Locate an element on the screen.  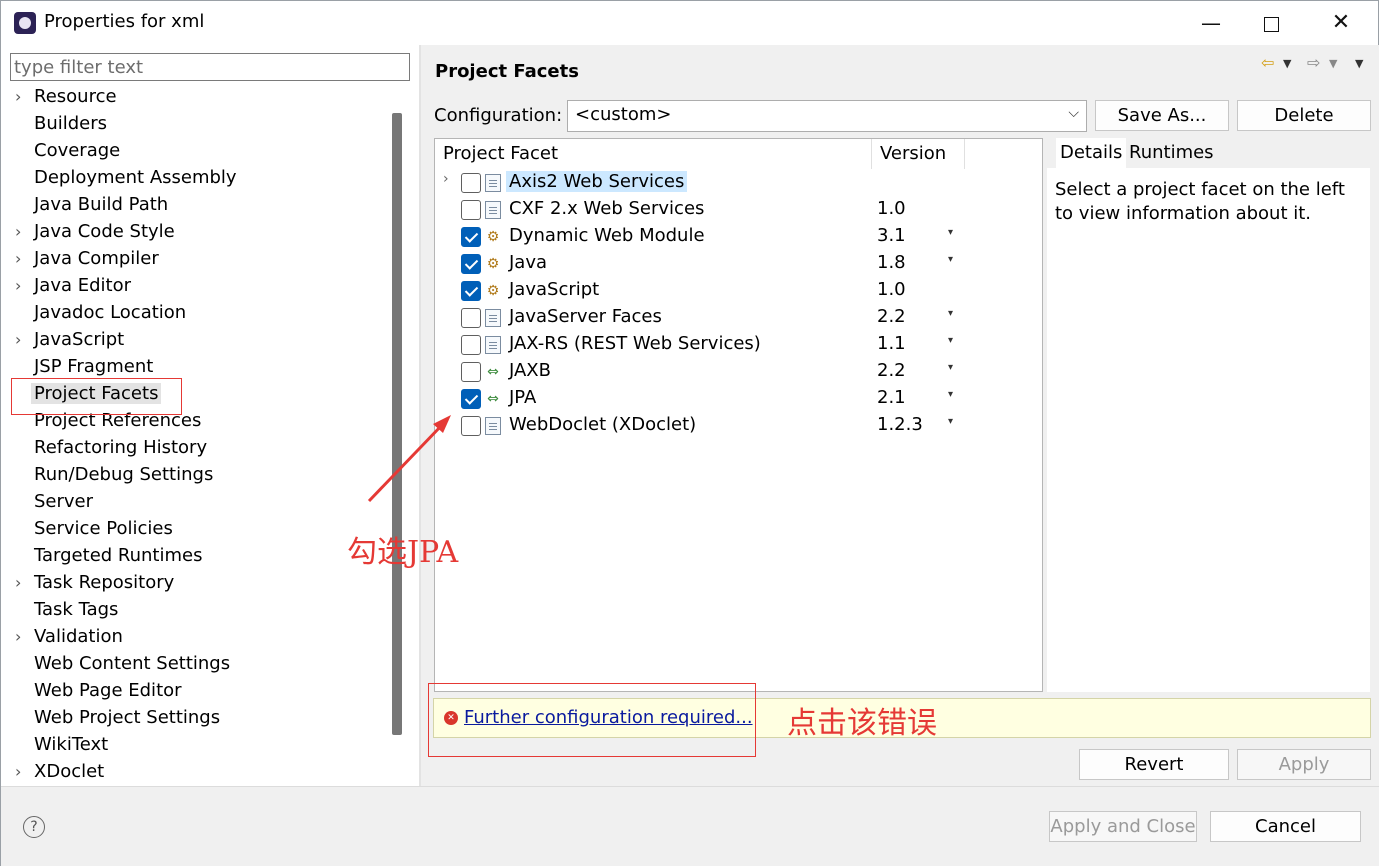
tree-scrollbar-thumb is located at coordinates (397, 424).